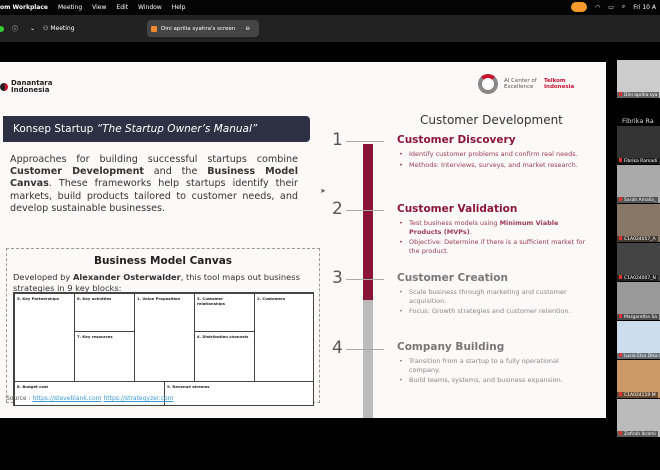 Image resolution: width=660 pixels, height=470 pixels. What do you see at coordinates (451, 347) in the screenshot?
I see `stage-title: Company Building` at bounding box center [451, 347].